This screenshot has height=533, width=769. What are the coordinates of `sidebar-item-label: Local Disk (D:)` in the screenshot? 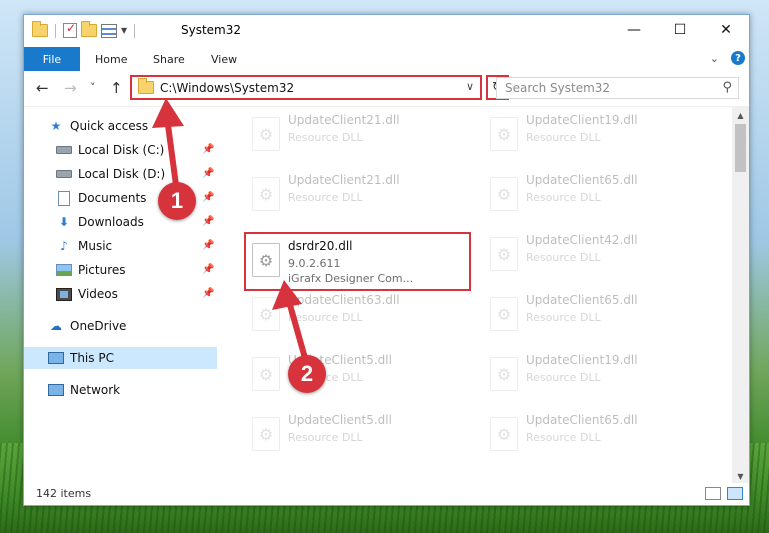 It's located at (122, 174).